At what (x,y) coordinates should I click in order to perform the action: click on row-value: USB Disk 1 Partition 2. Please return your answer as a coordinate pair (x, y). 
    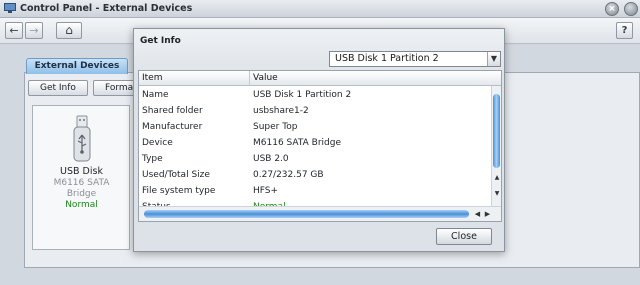
    Looking at the image, I should click on (302, 95).